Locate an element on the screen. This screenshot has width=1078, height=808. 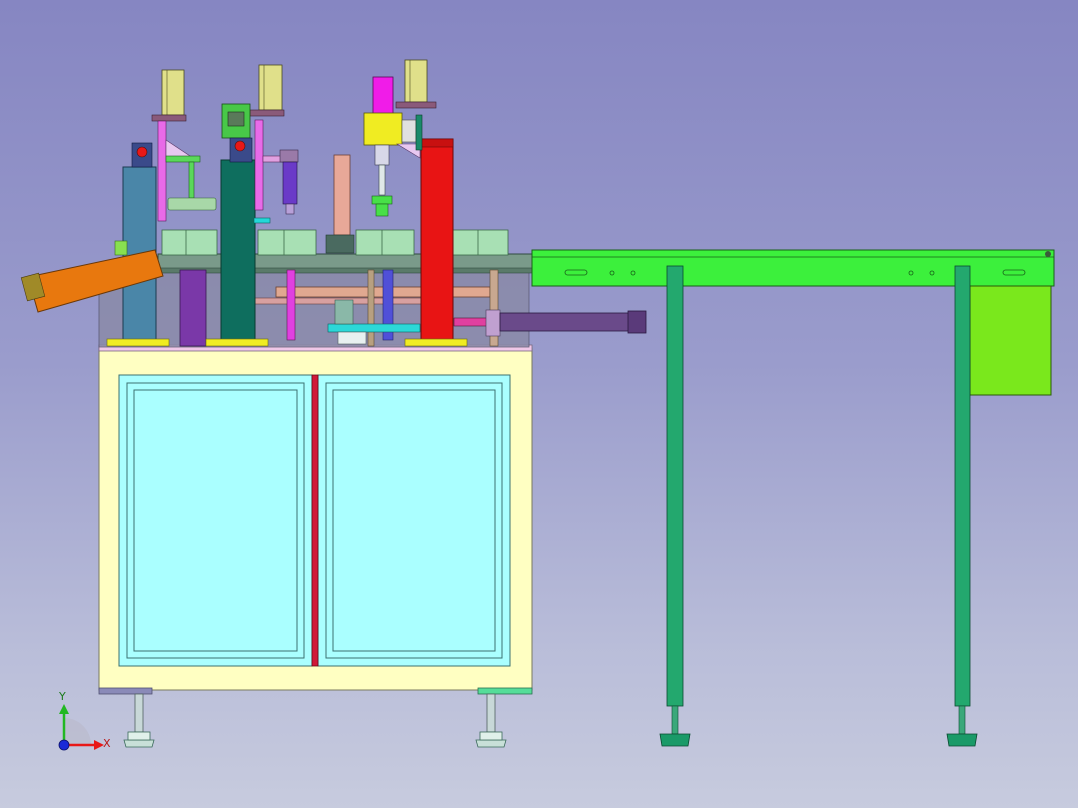
conveyor-belt is located at coordinates (793, 268).